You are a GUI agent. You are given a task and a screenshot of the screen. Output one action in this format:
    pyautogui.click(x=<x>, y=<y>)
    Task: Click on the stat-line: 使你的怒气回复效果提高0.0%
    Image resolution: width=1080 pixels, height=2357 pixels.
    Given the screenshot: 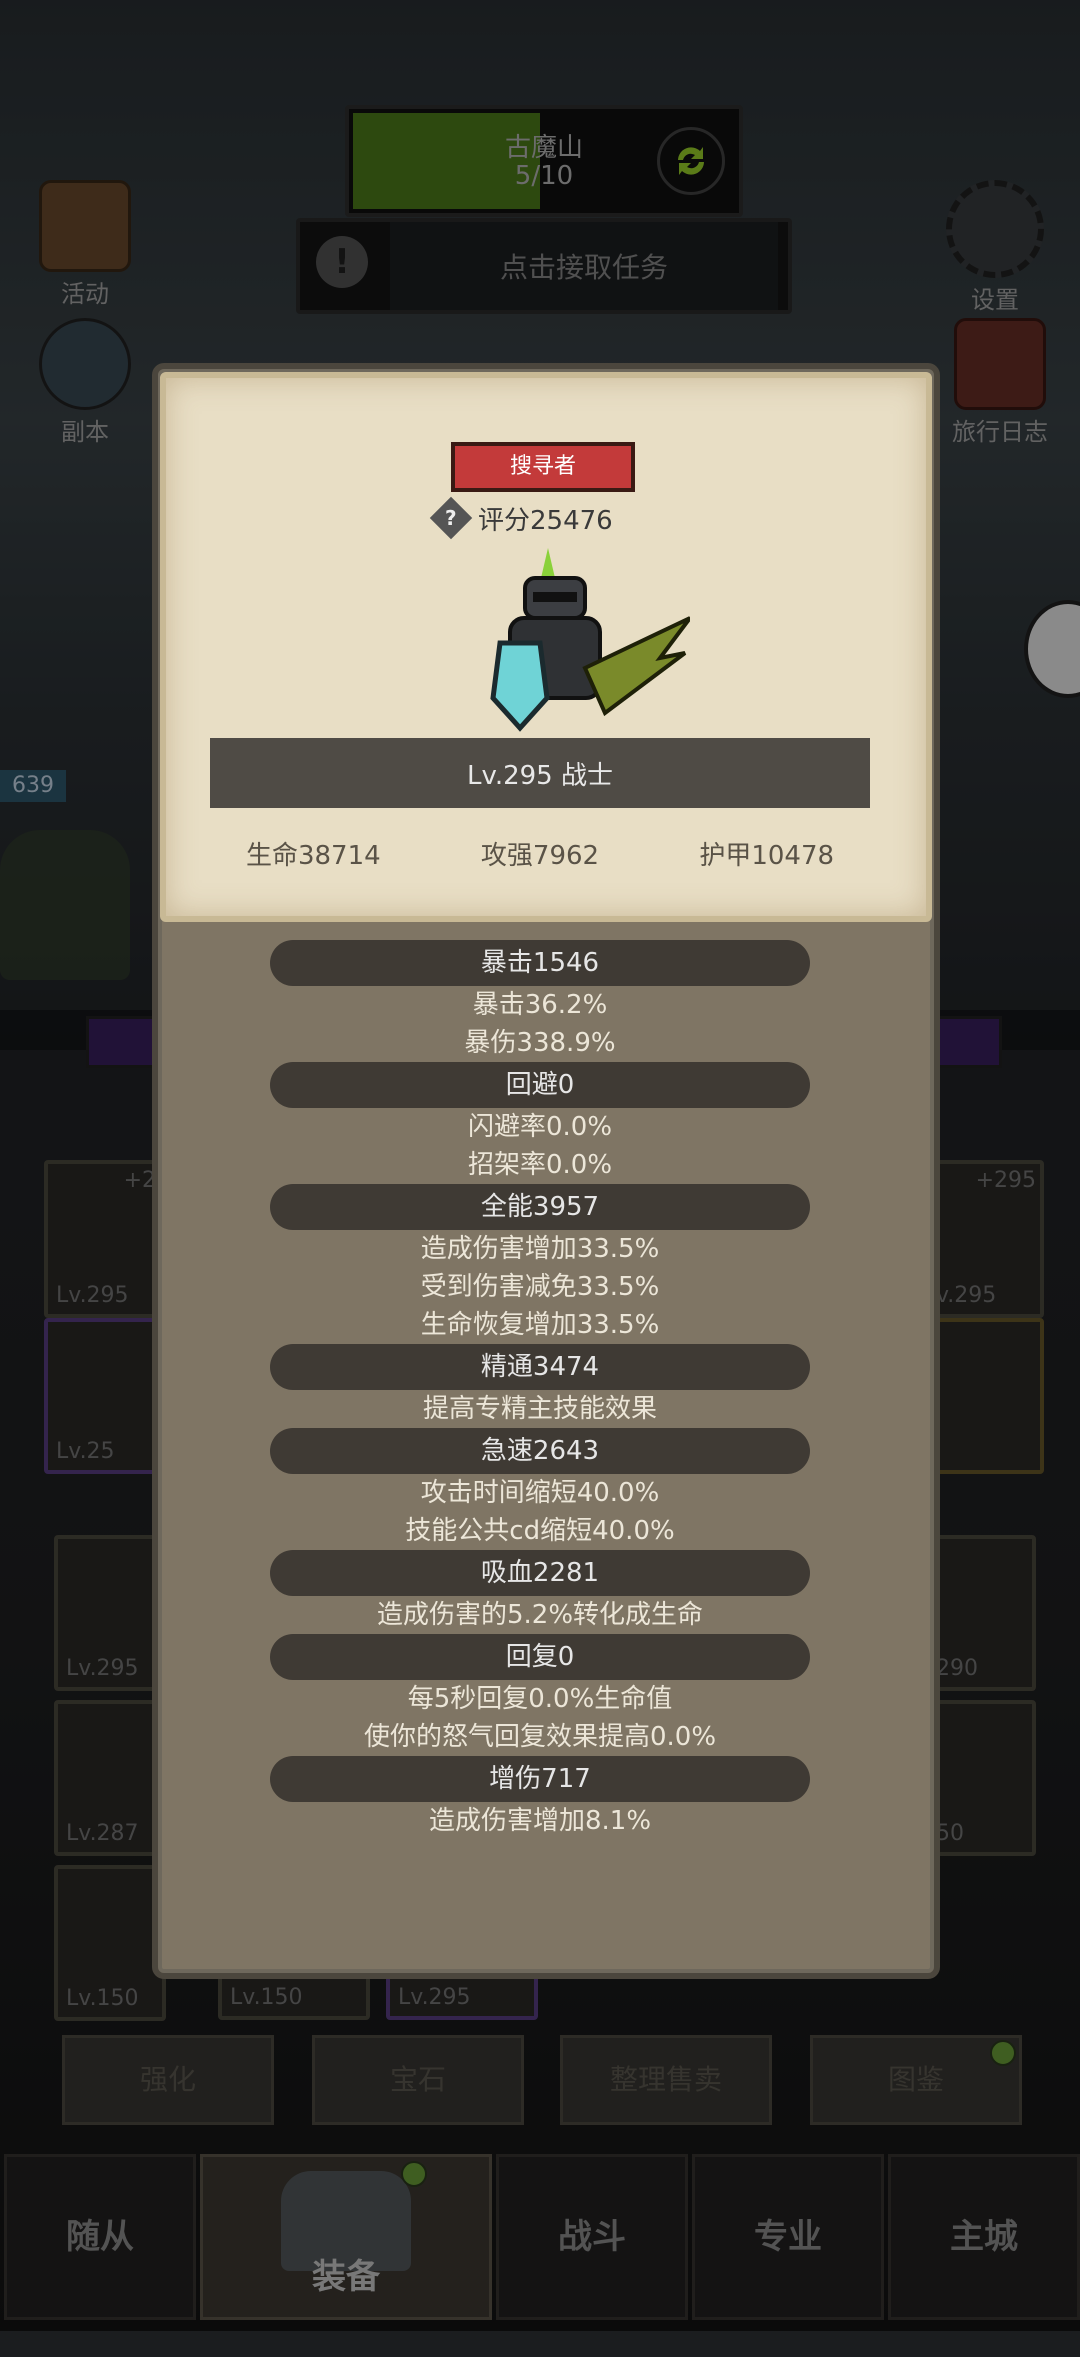 What is the action you would take?
    pyautogui.click(x=540, y=1737)
    